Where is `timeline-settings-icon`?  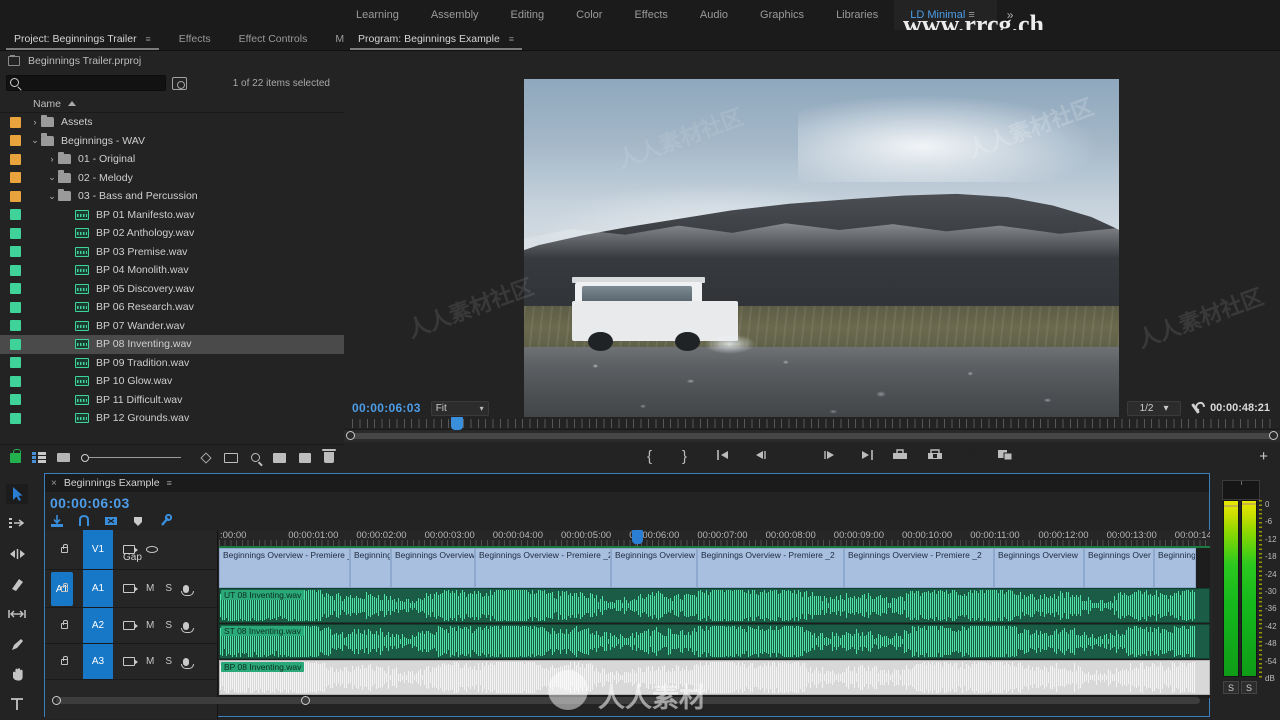
timeline-settings-icon is located at coordinates (165, 520).